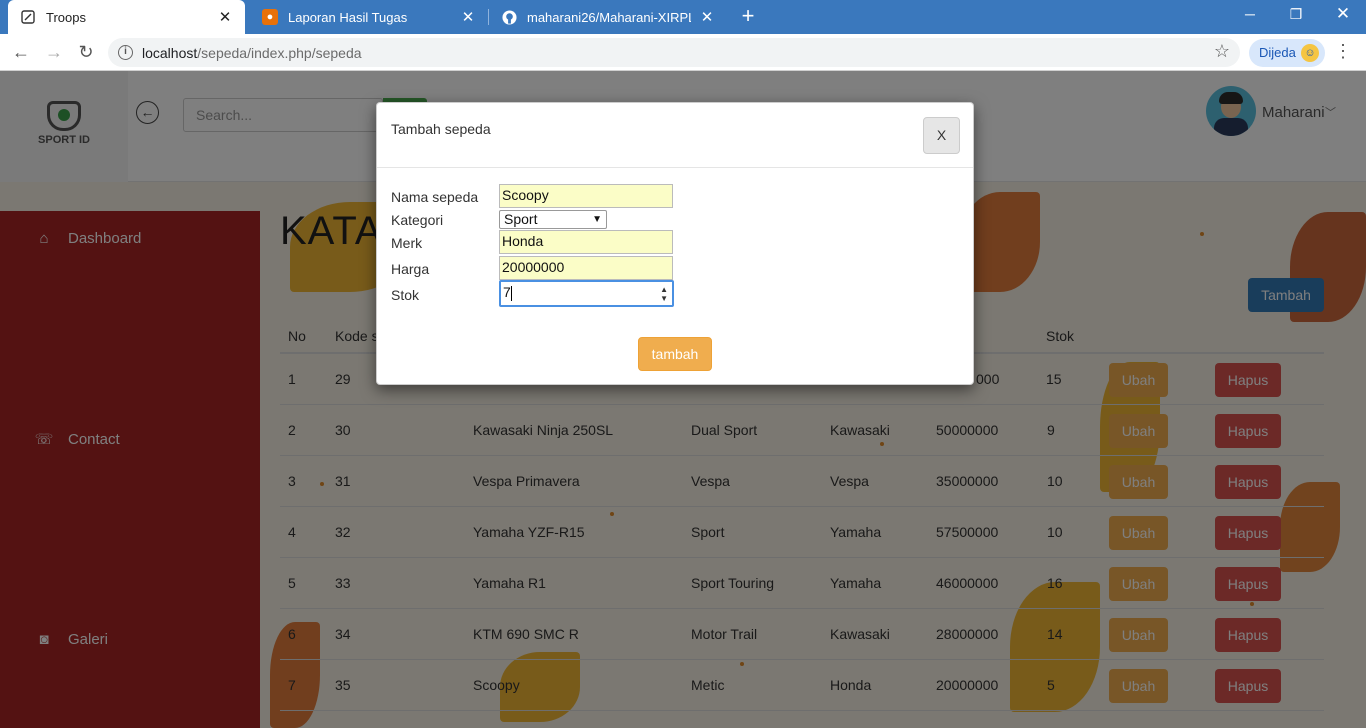  I want to click on browser-menu-icon: ⋮, so click(1343, 51).